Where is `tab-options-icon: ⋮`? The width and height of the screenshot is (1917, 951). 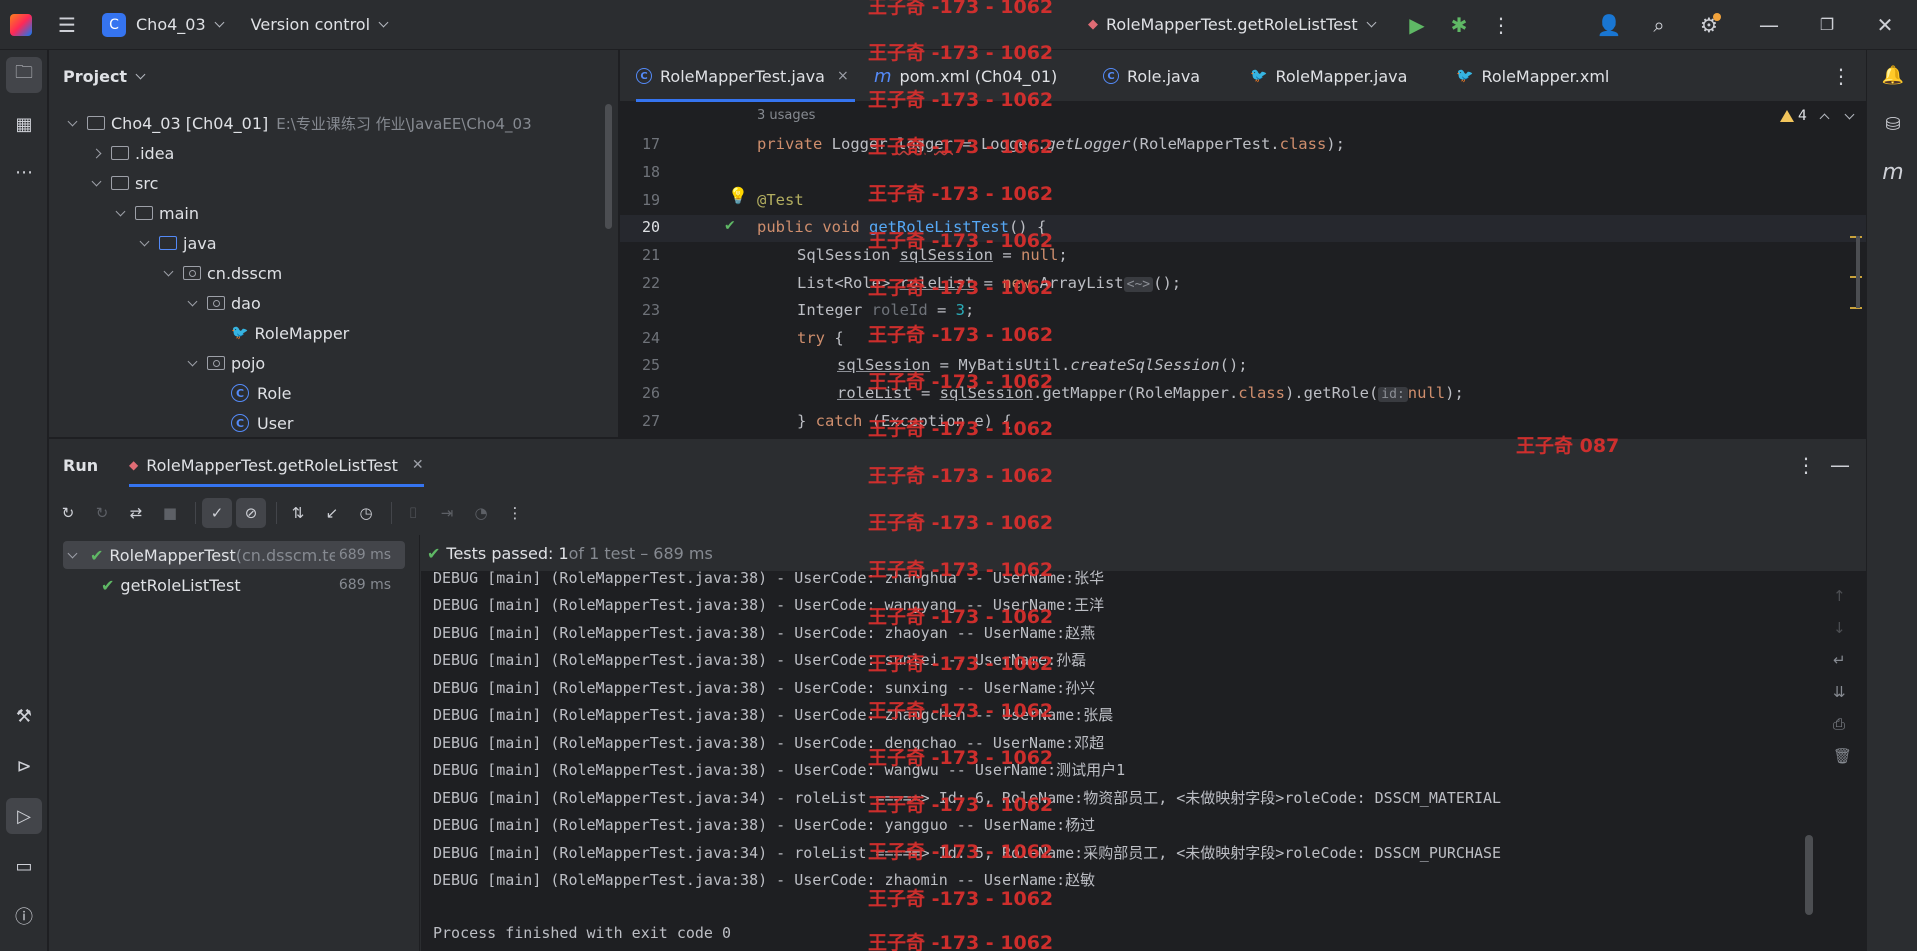 tab-options-icon: ⋮ is located at coordinates (1841, 76).